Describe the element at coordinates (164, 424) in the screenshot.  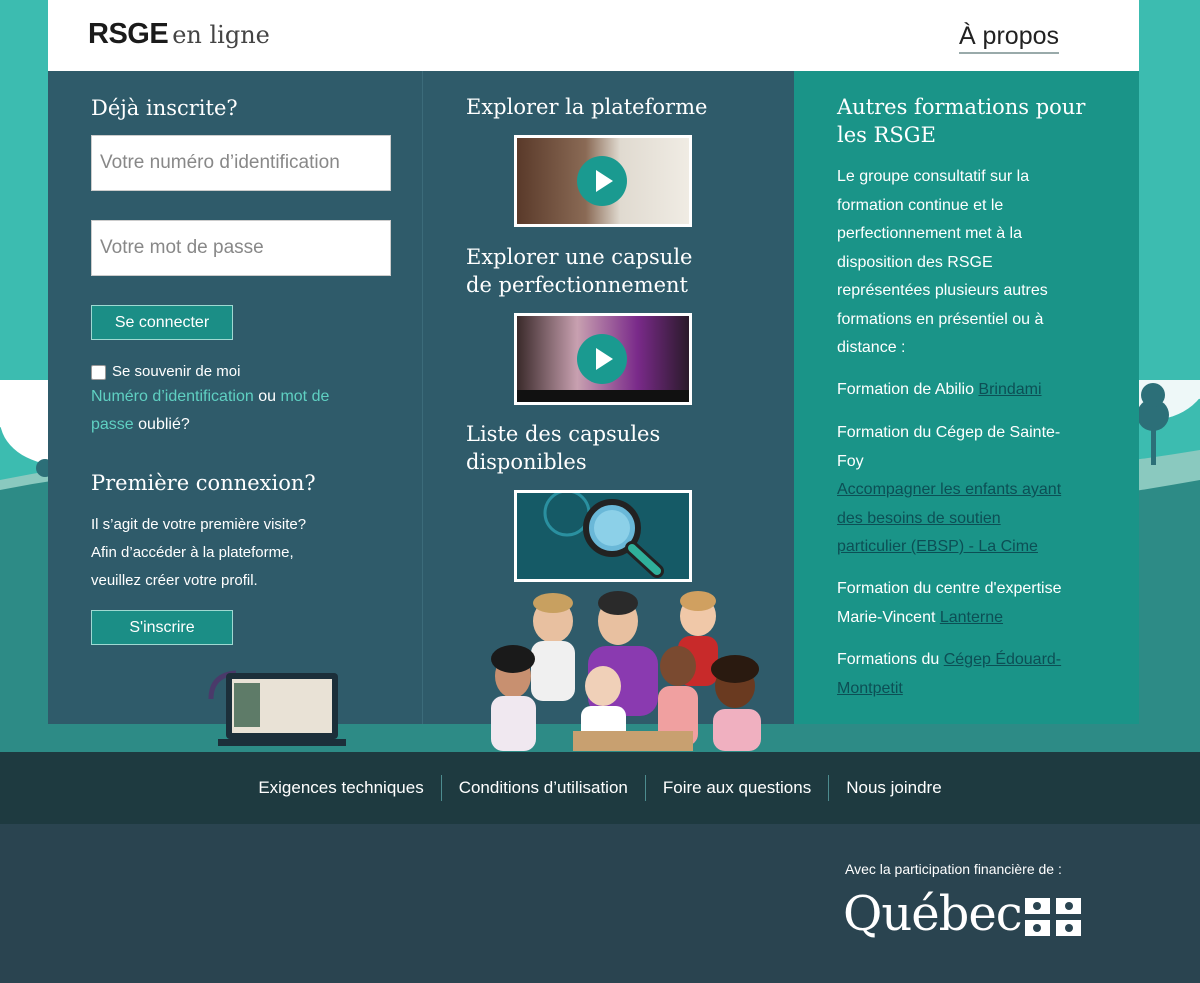
I see `forgot-suffix: oublié?` at that location.